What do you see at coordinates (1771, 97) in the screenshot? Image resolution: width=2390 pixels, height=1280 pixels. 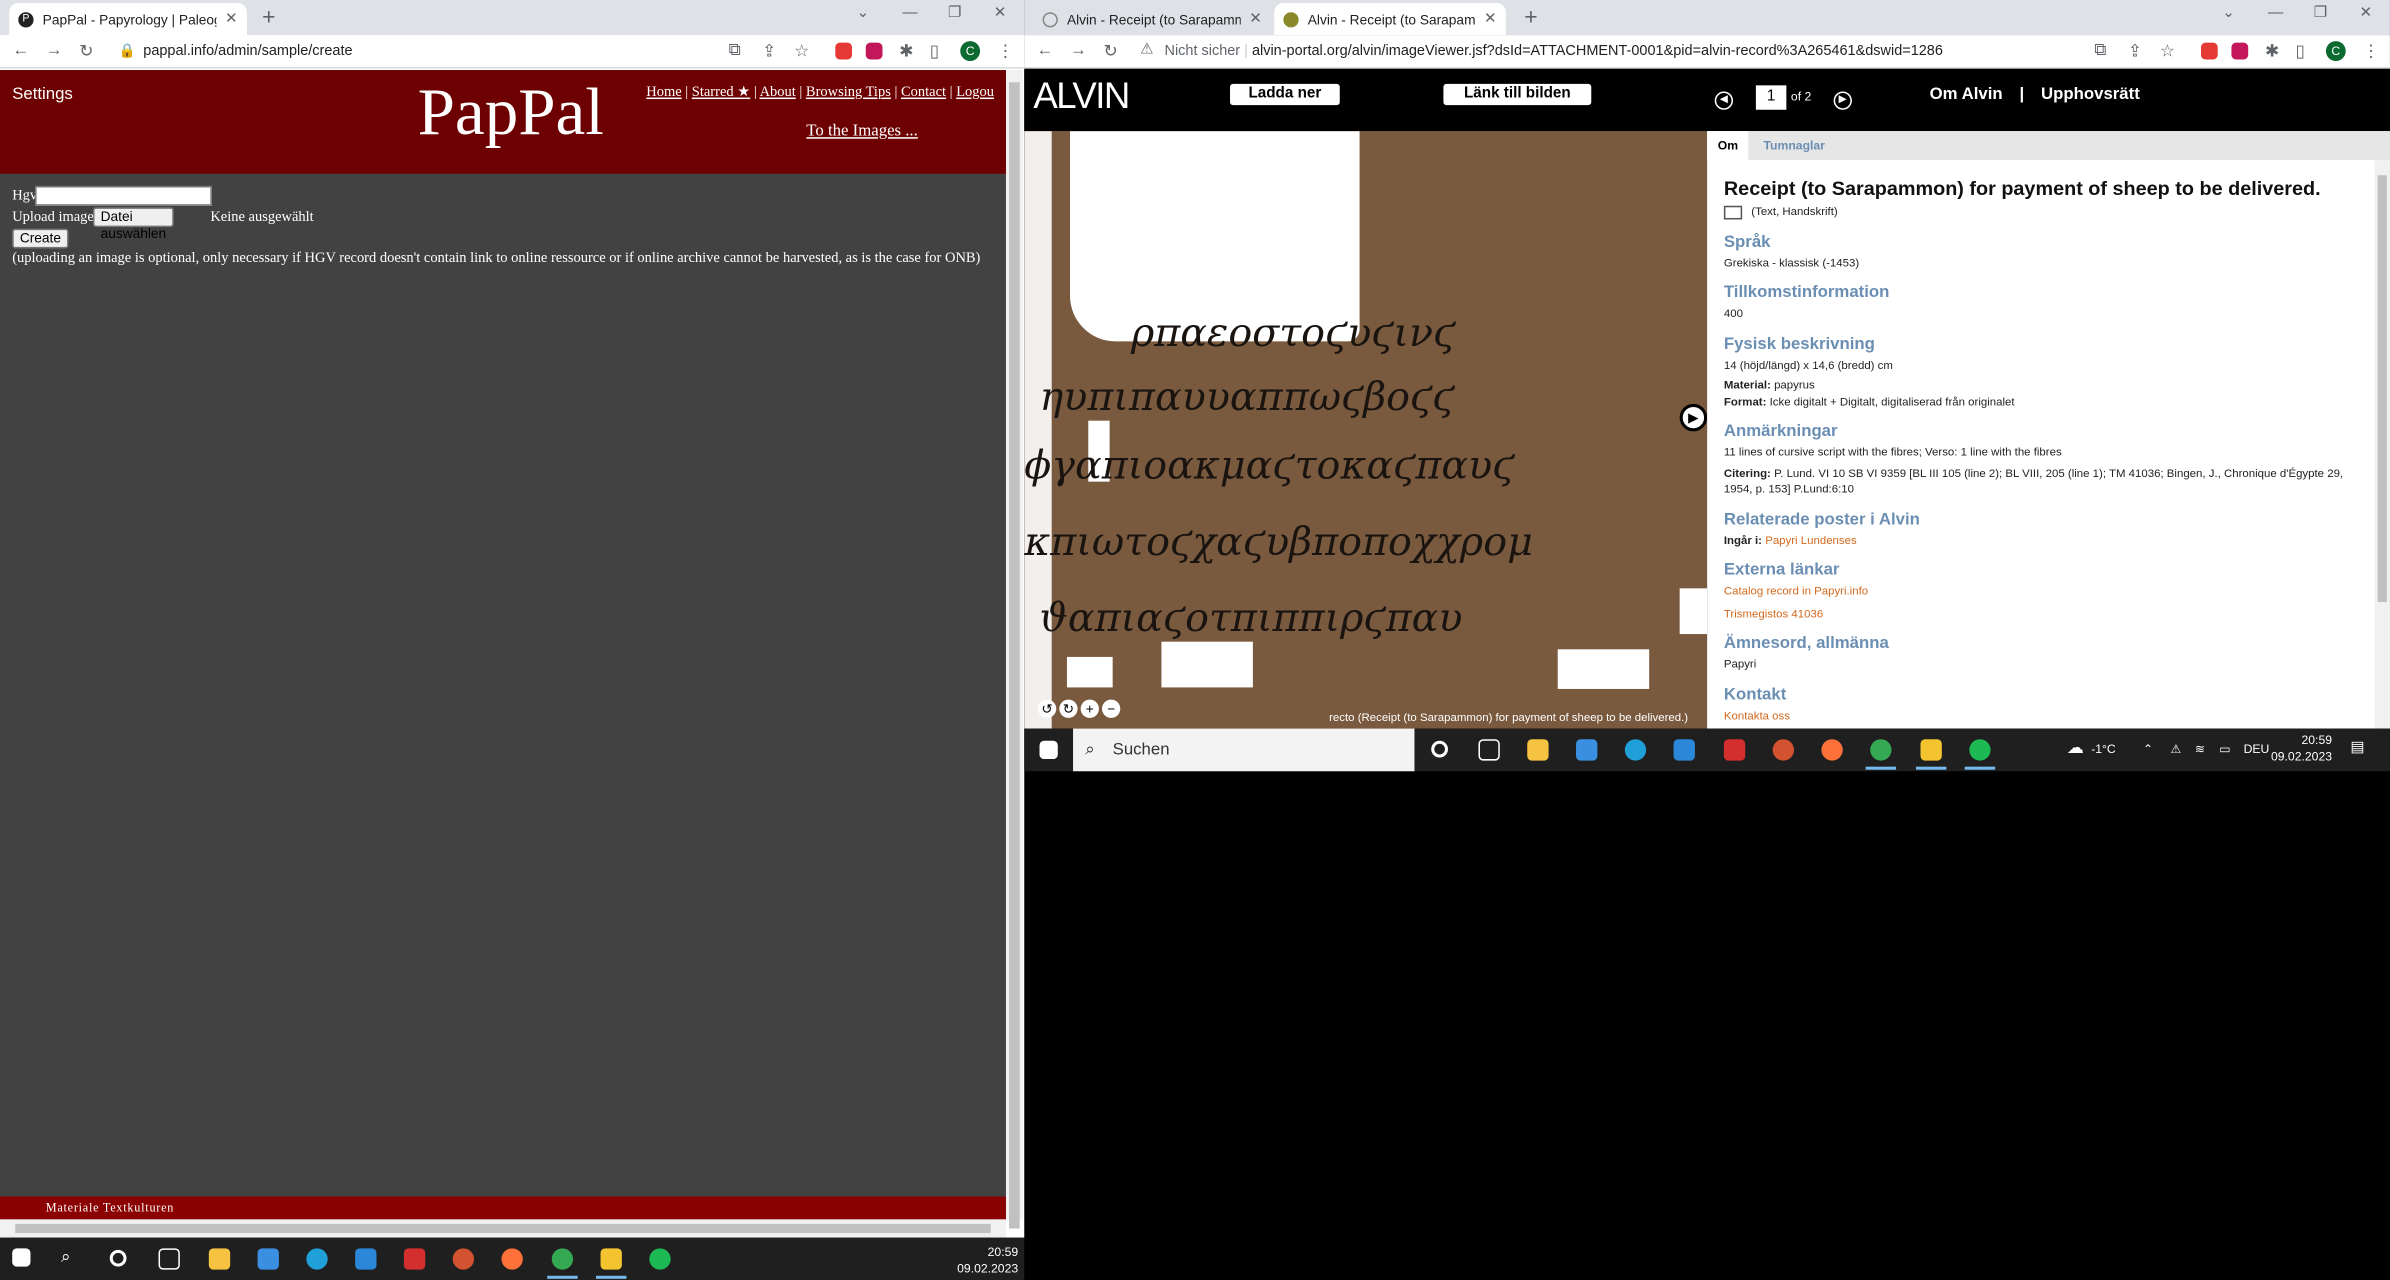 I see `page-number-input: 1` at bounding box center [1771, 97].